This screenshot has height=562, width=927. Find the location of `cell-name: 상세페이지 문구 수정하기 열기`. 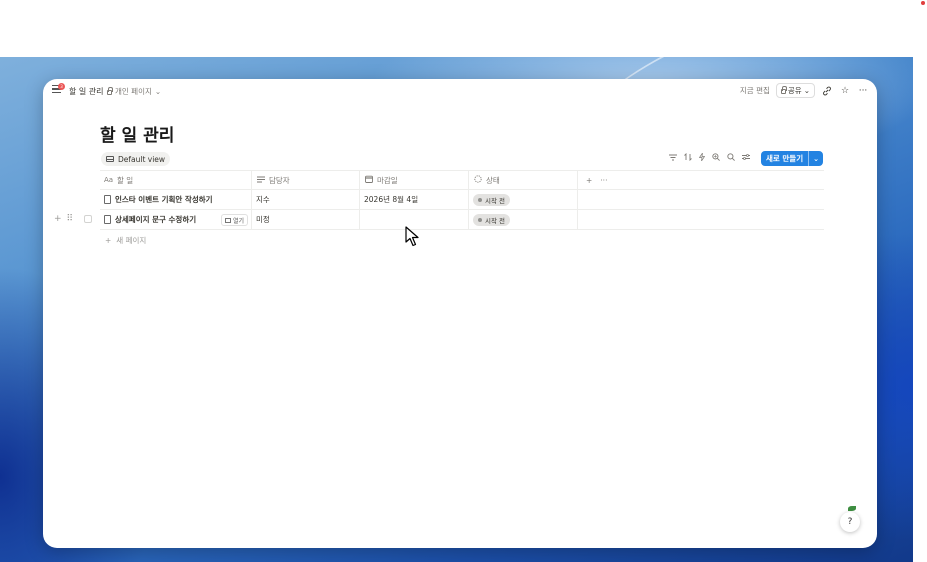

cell-name: 상세페이지 문구 수정하기 열기 is located at coordinates (176, 219).